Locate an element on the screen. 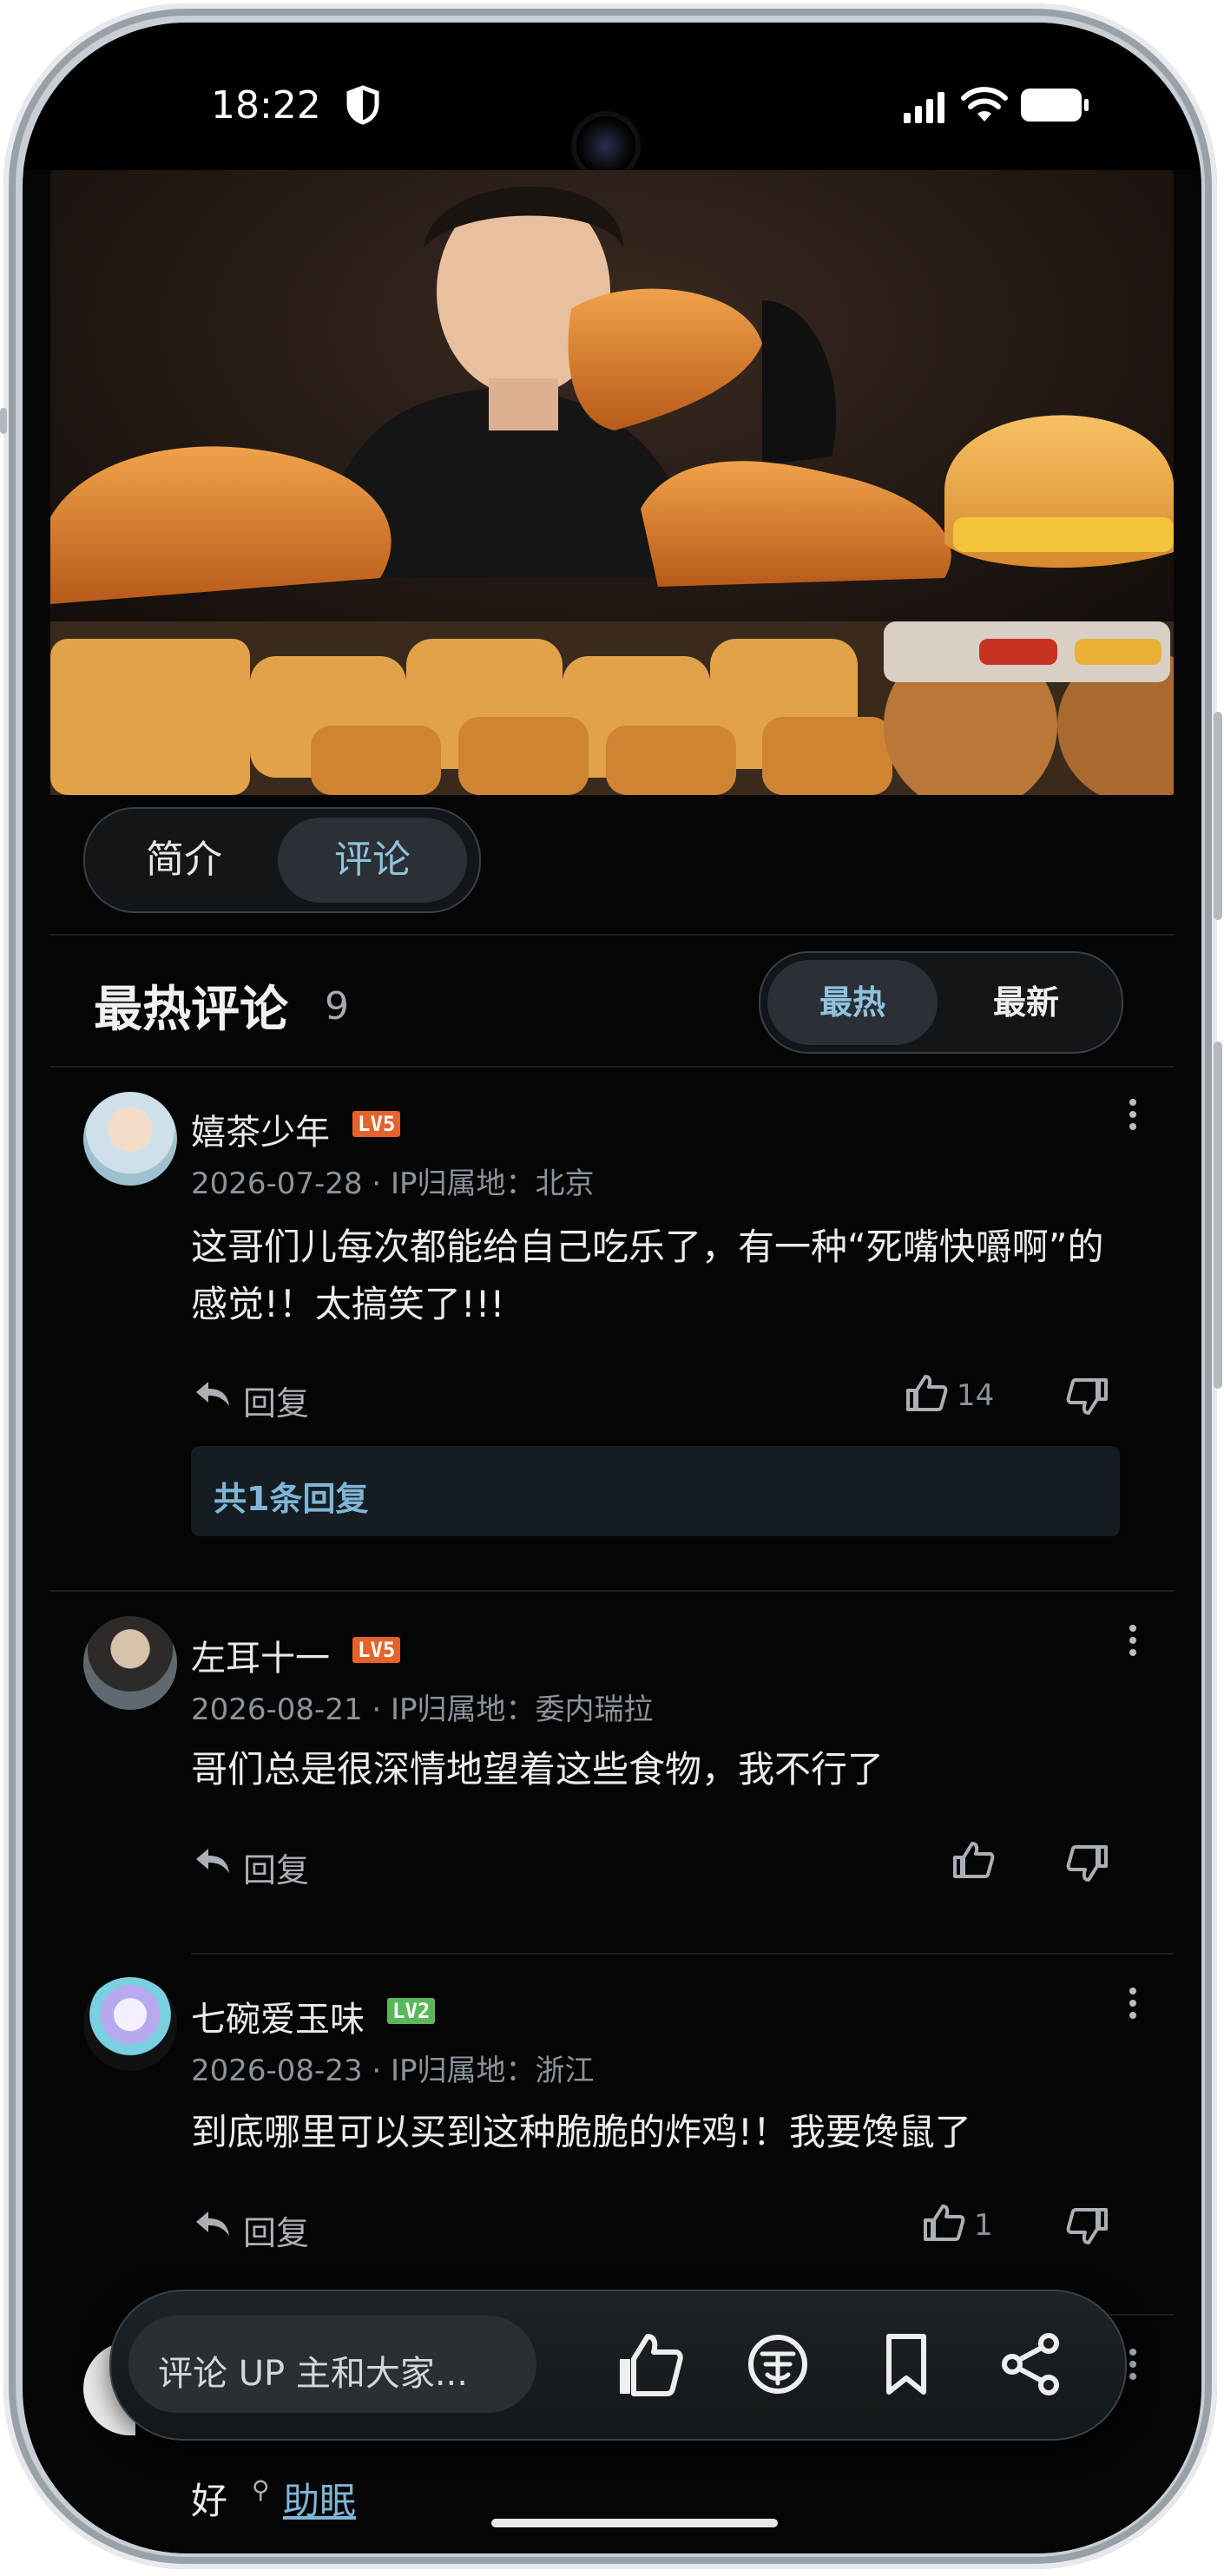  comment-username: 七碗爱玉味 is located at coordinates (278, 2016).